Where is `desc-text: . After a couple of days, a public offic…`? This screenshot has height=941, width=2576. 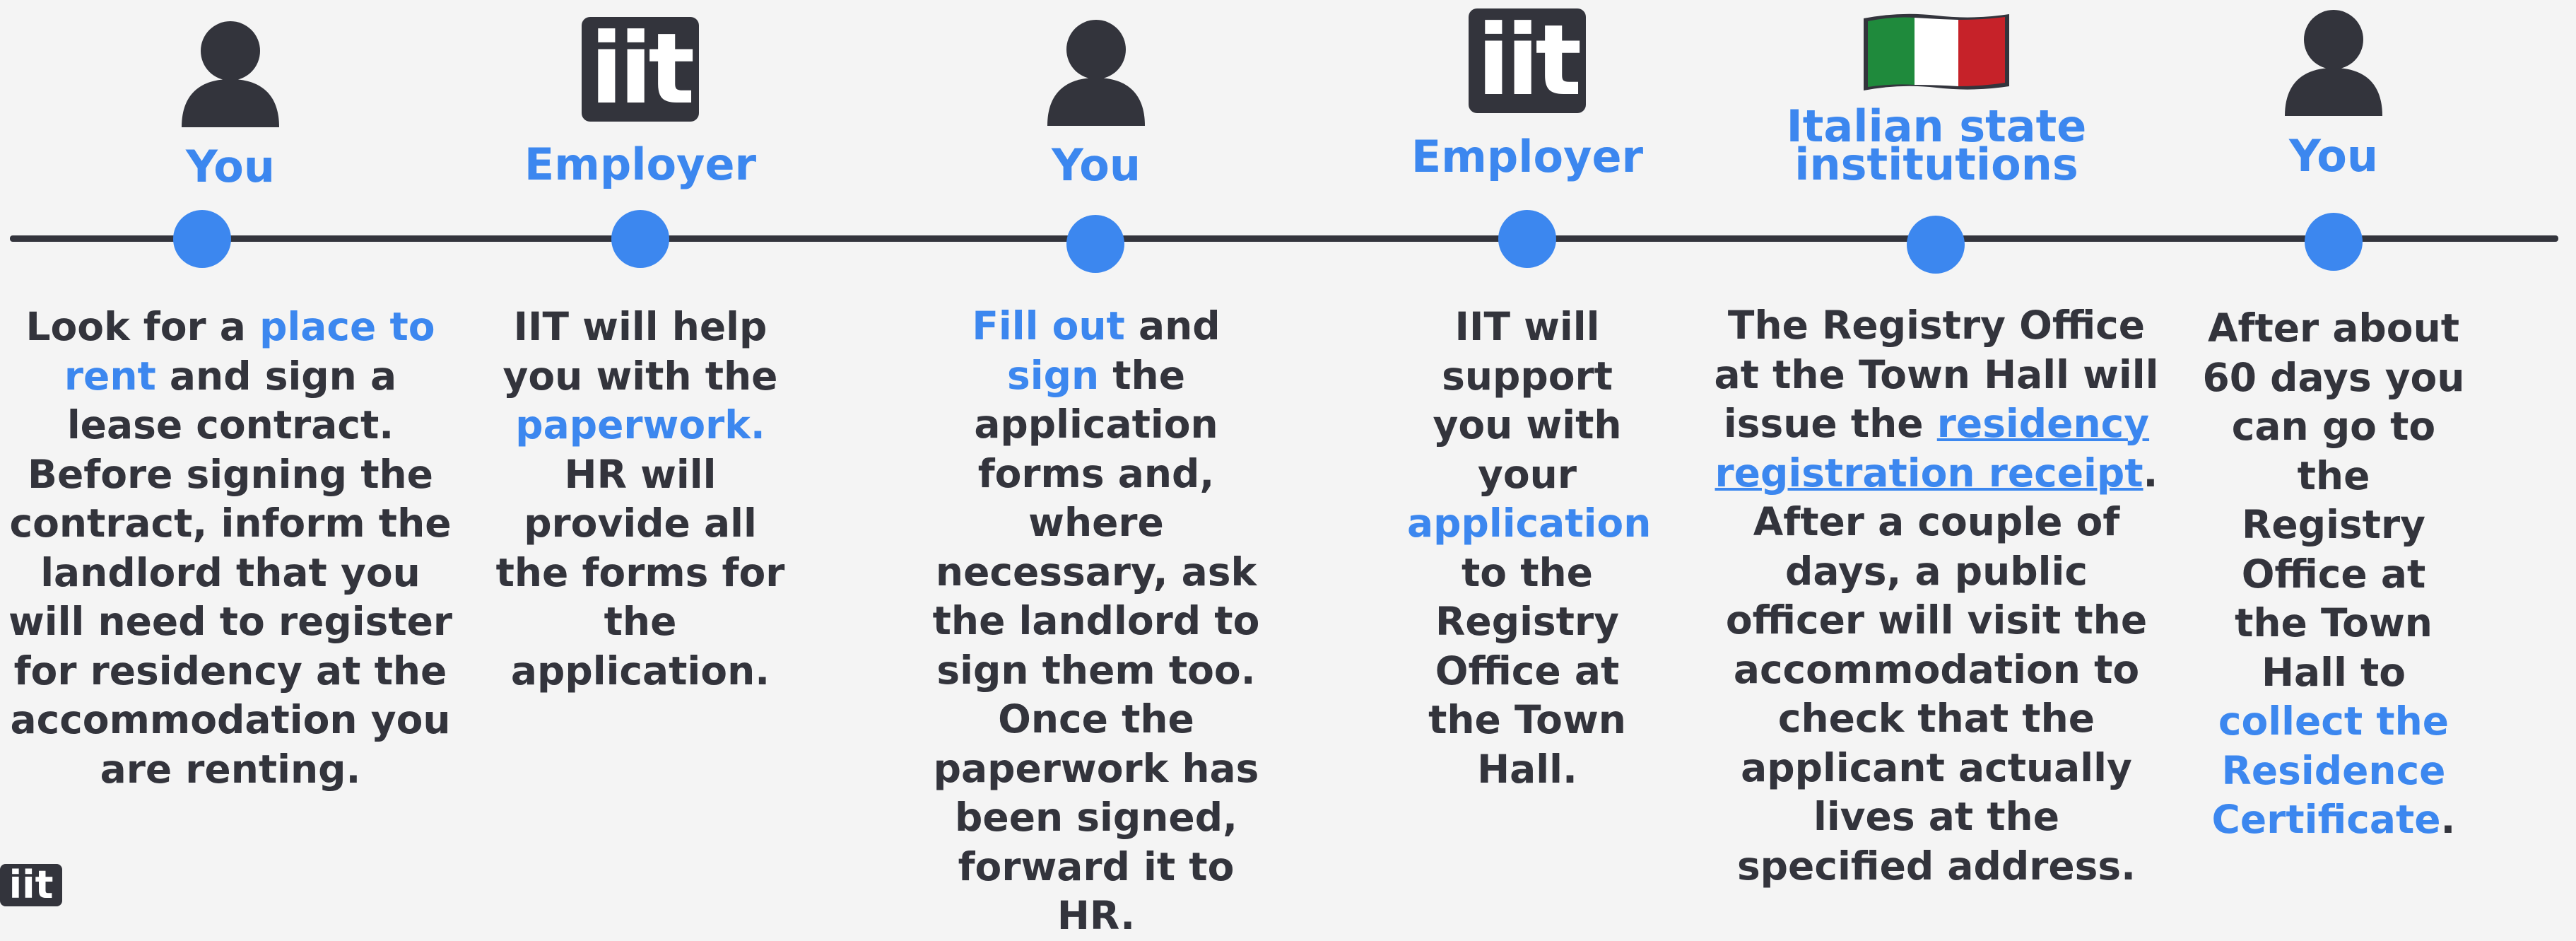
desc-text: . After a couple of days, a public offic… is located at coordinates (1941, 669).